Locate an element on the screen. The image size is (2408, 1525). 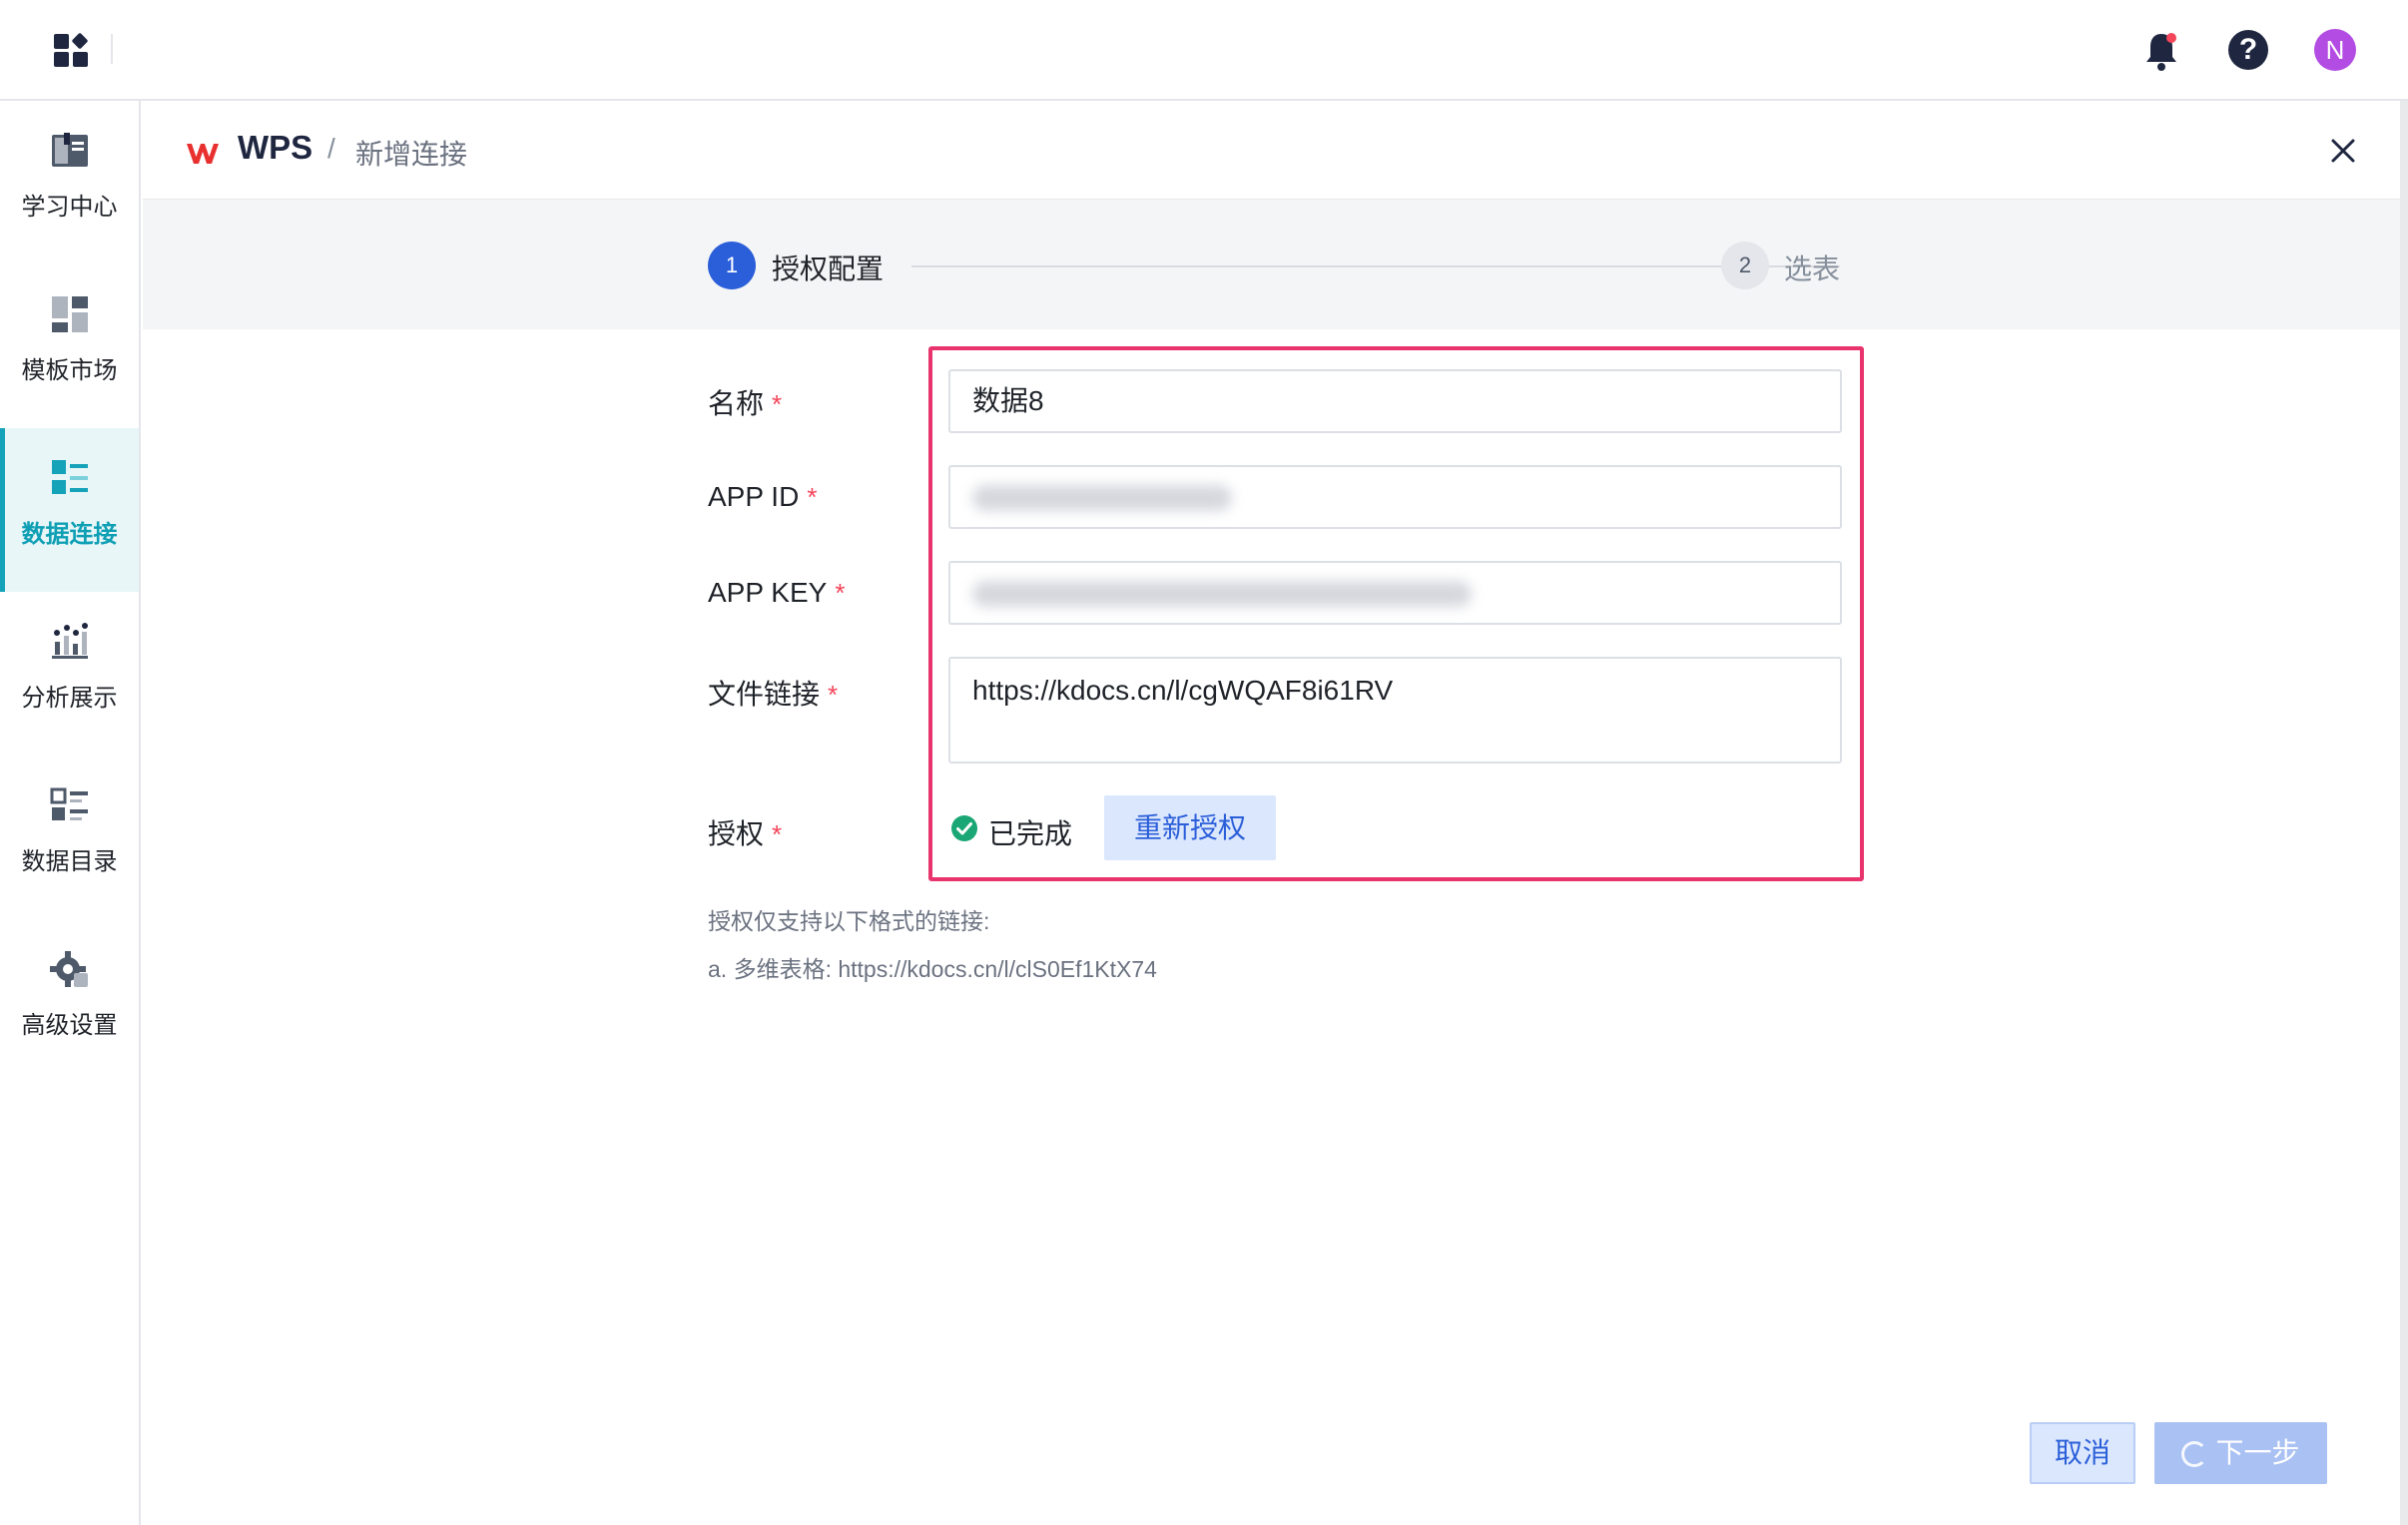
sidebar-item-analysis: 分析展示 is located at coordinates (69, 674).